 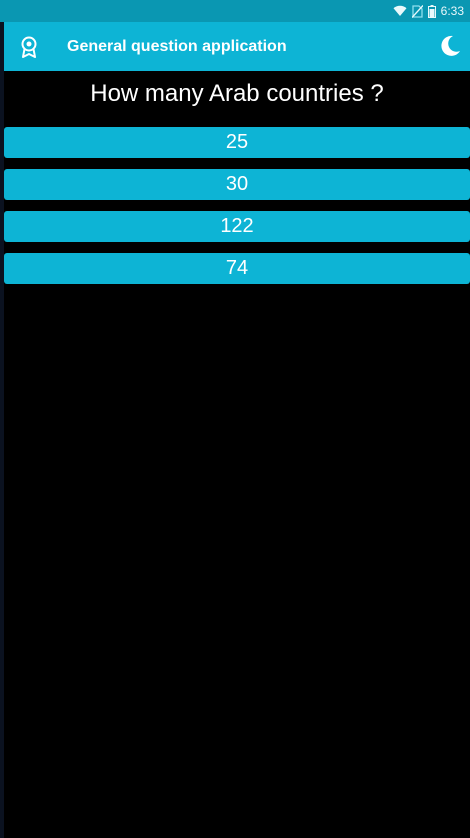 I want to click on battery-icon, so click(x=431, y=11).